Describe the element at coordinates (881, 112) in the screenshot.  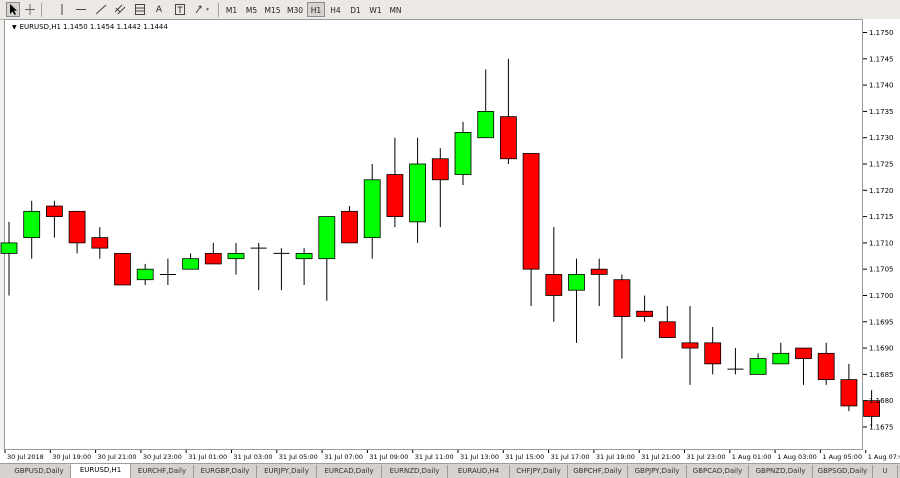
I see `price-label: 1.1735` at that location.